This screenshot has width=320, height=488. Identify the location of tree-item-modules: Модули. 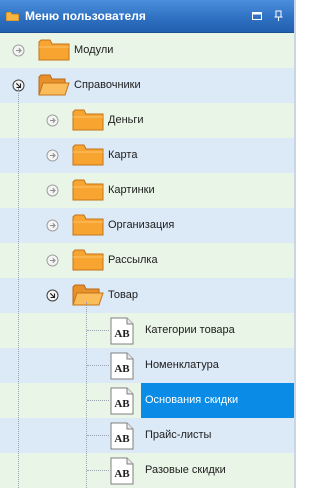
(148, 50).